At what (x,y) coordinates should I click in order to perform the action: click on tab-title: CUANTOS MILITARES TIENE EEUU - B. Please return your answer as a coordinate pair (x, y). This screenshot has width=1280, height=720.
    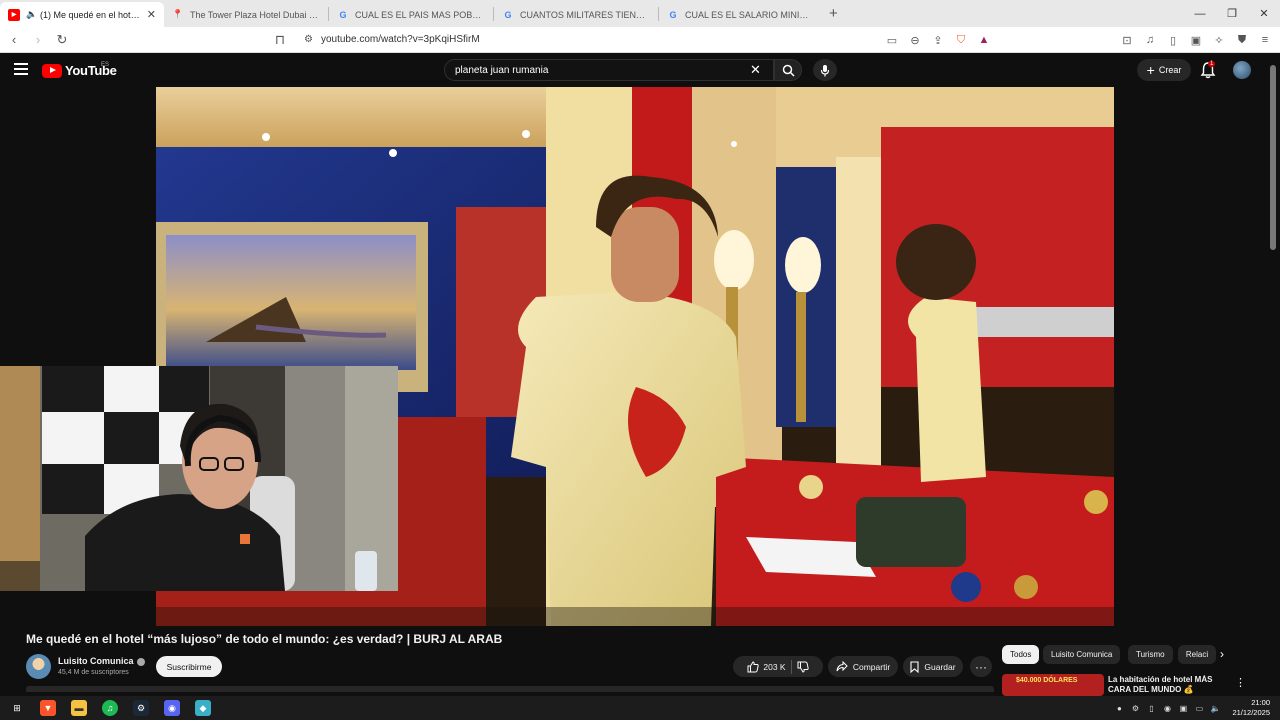
    Looking at the image, I should click on (585, 14).